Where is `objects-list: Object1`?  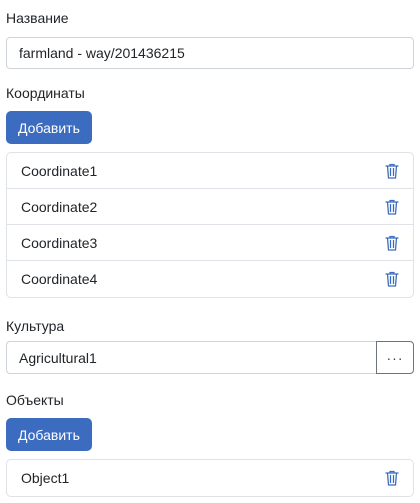 objects-list: Object1 is located at coordinates (210, 478).